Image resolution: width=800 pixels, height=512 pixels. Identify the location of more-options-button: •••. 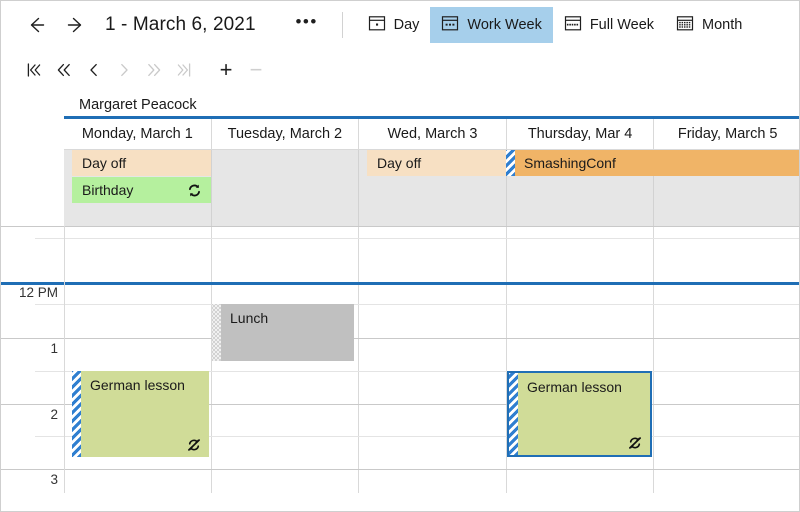
(307, 25).